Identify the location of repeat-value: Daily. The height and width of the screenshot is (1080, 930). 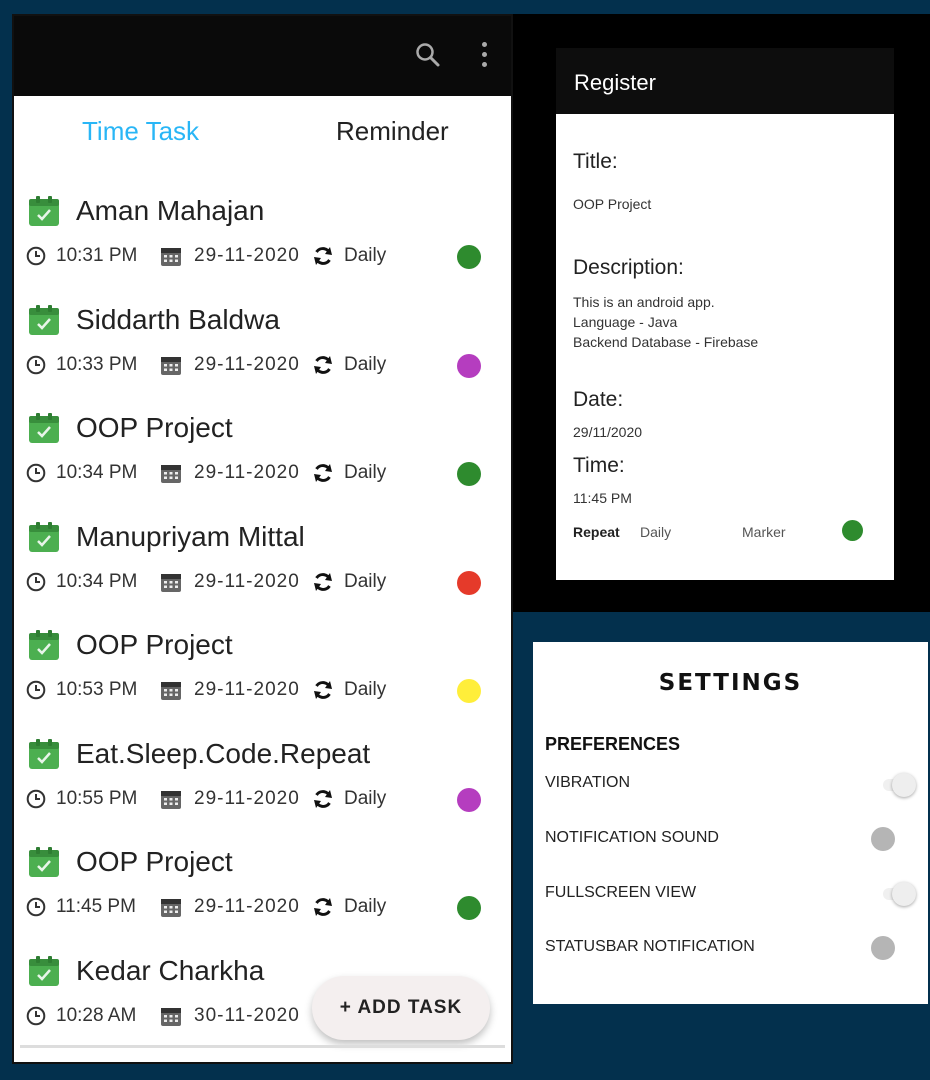
(655, 532).